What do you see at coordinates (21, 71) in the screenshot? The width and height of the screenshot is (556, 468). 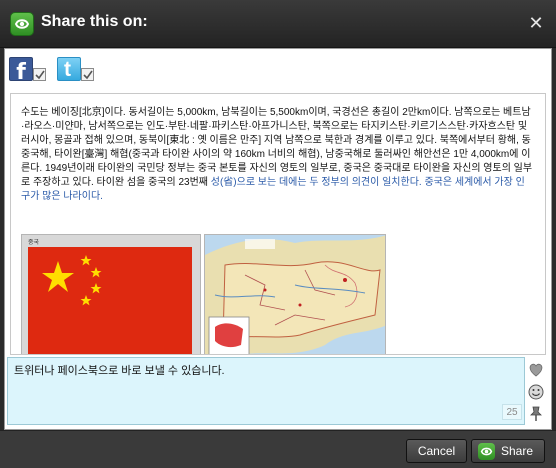 I see `facebook-icon: f` at bounding box center [21, 71].